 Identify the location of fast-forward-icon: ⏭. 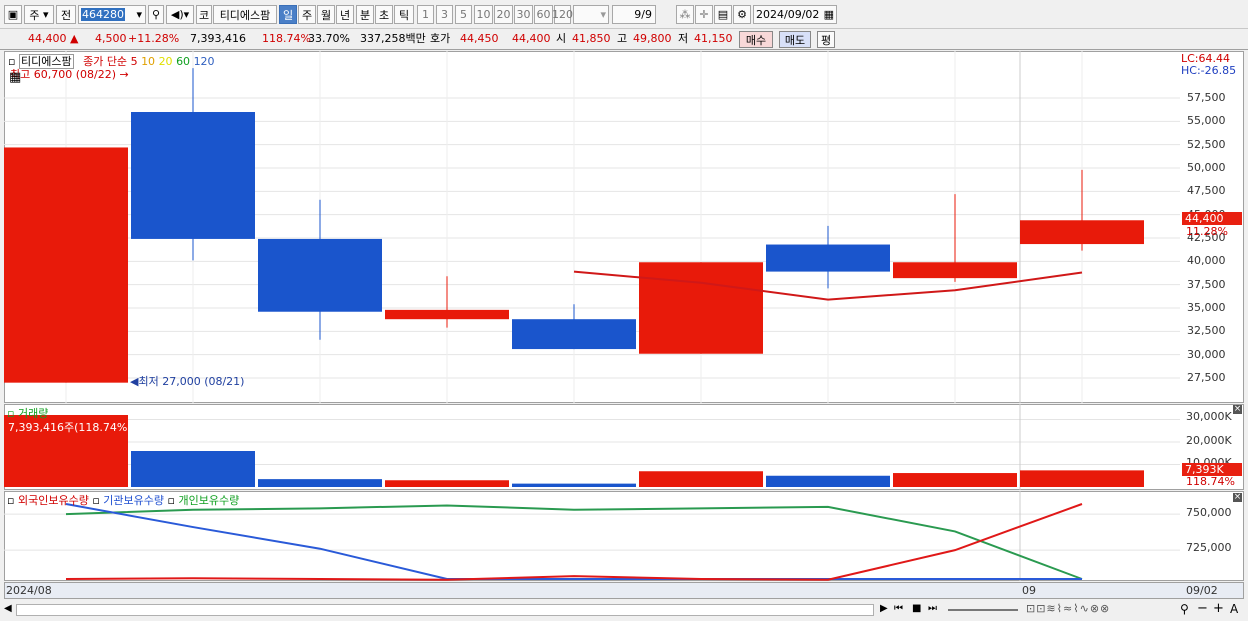
(932, 608).